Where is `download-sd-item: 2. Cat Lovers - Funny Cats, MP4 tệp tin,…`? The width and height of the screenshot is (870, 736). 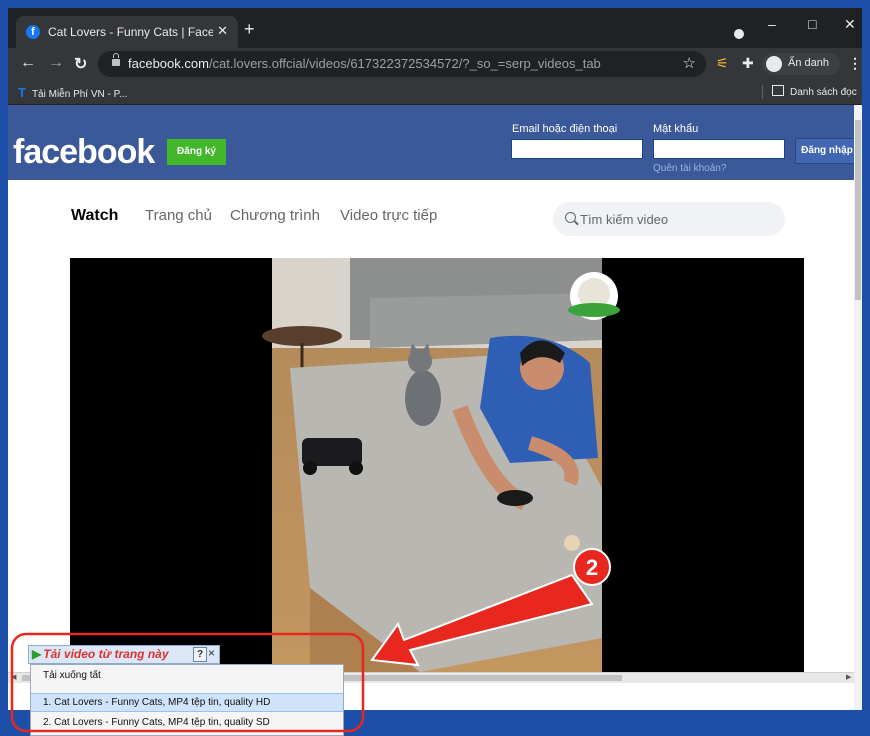
download-sd-item: 2. Cat Lovers - Funny Cats, MP4 tệp tin,… is located at coordinates (187, 722).